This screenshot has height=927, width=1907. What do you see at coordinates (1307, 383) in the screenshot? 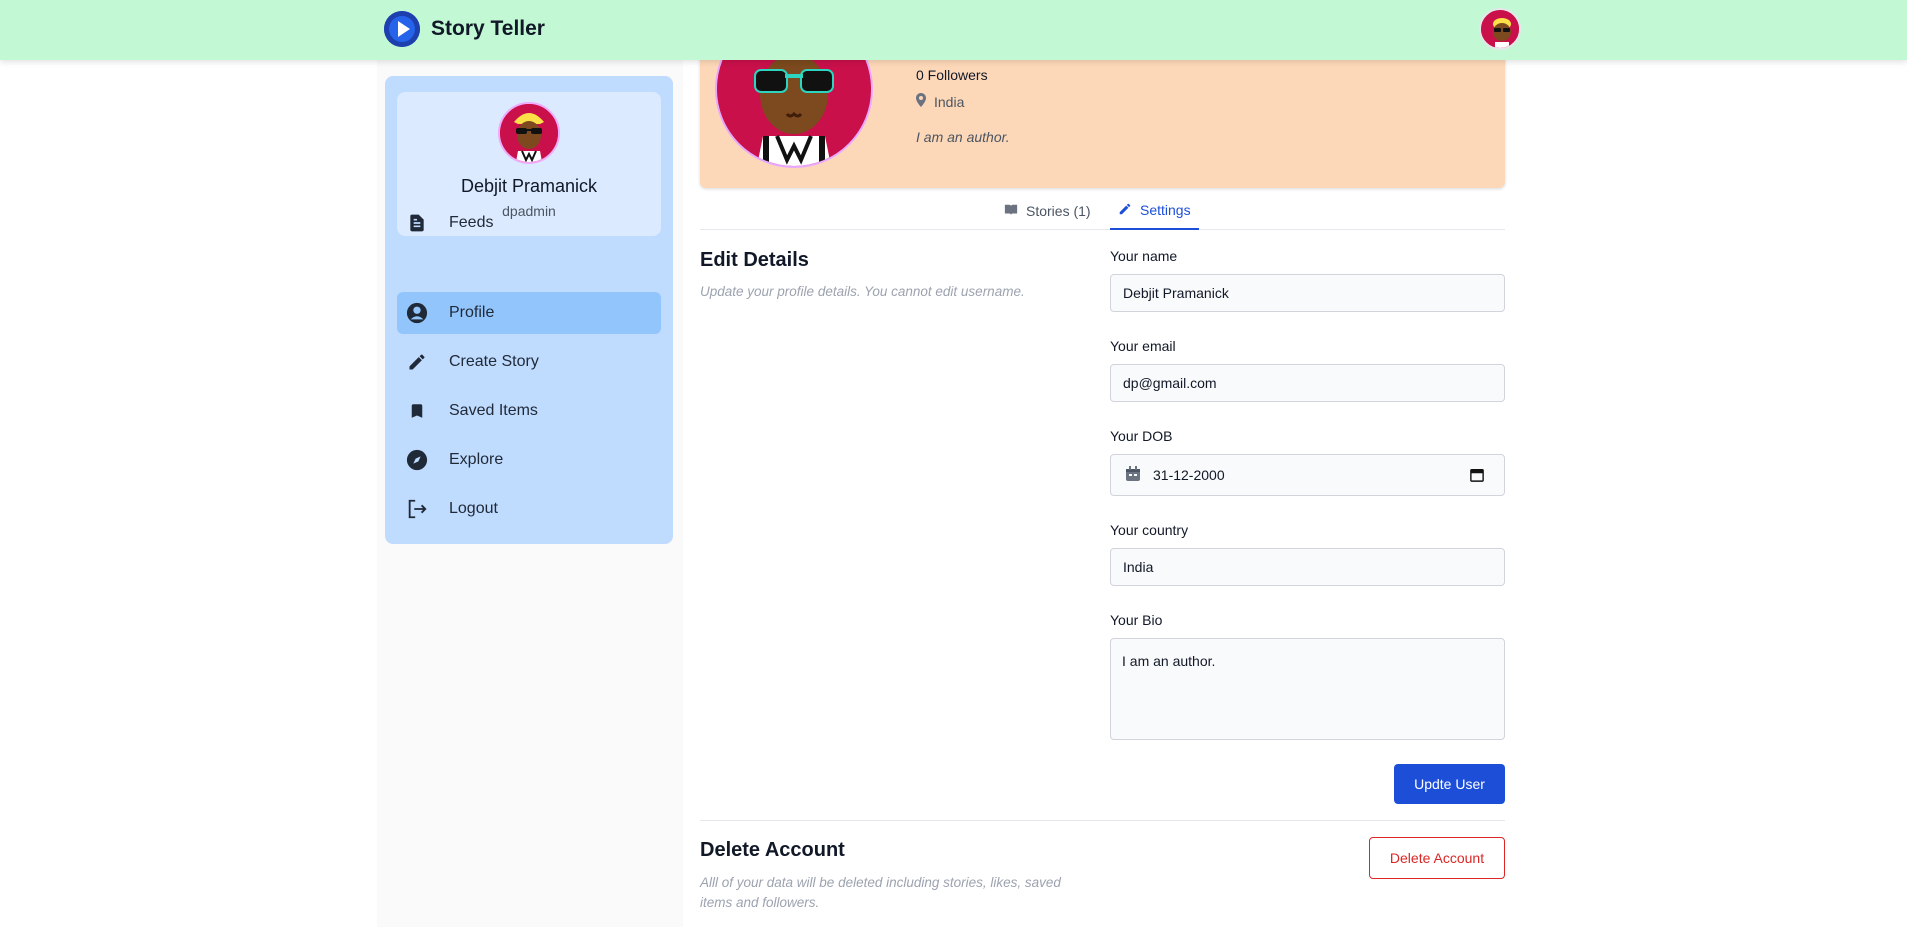
I see `email-field: dp@gmail.com` at bounding box center [1307, 383].